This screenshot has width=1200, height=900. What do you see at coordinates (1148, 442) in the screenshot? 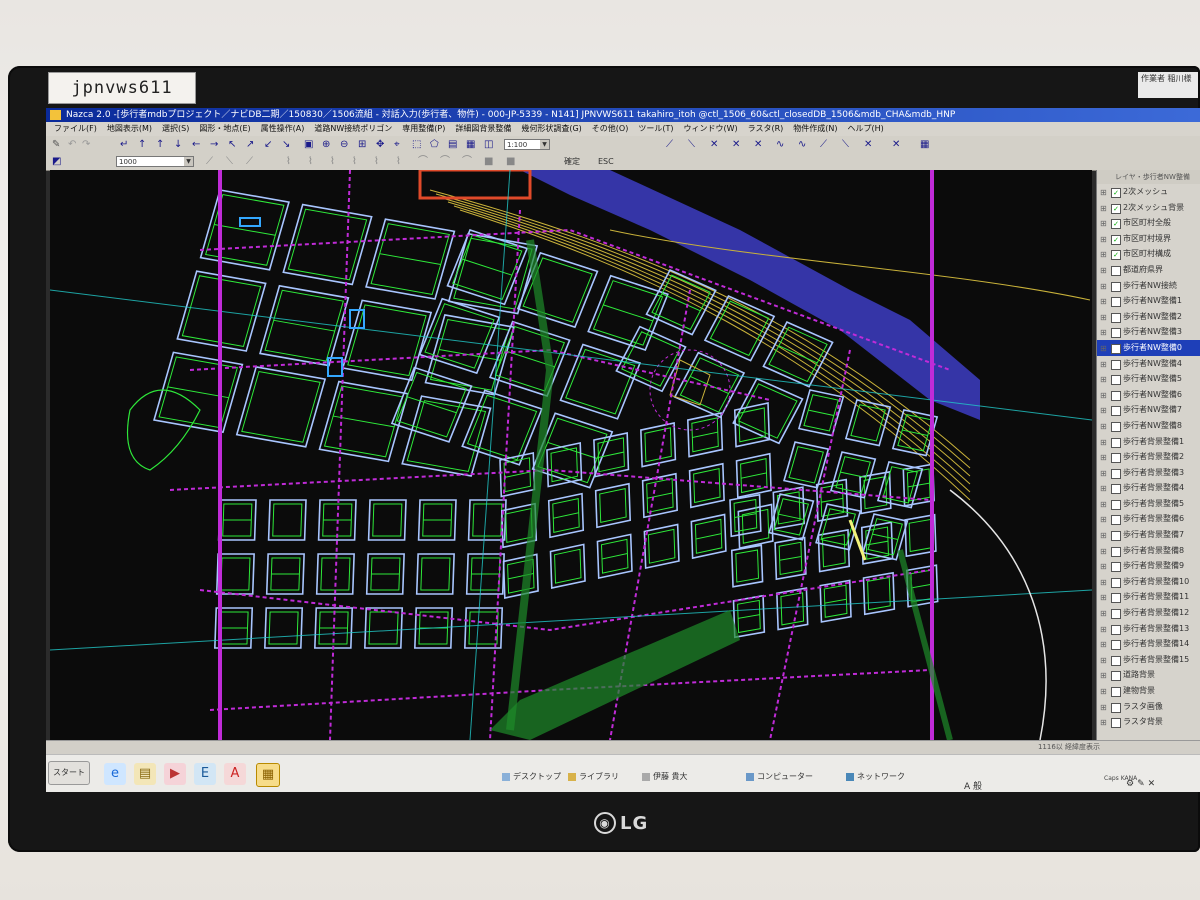
I see `layer-item: ⊞ 歩行者背景整備1` at bounding box center [1148, 442].